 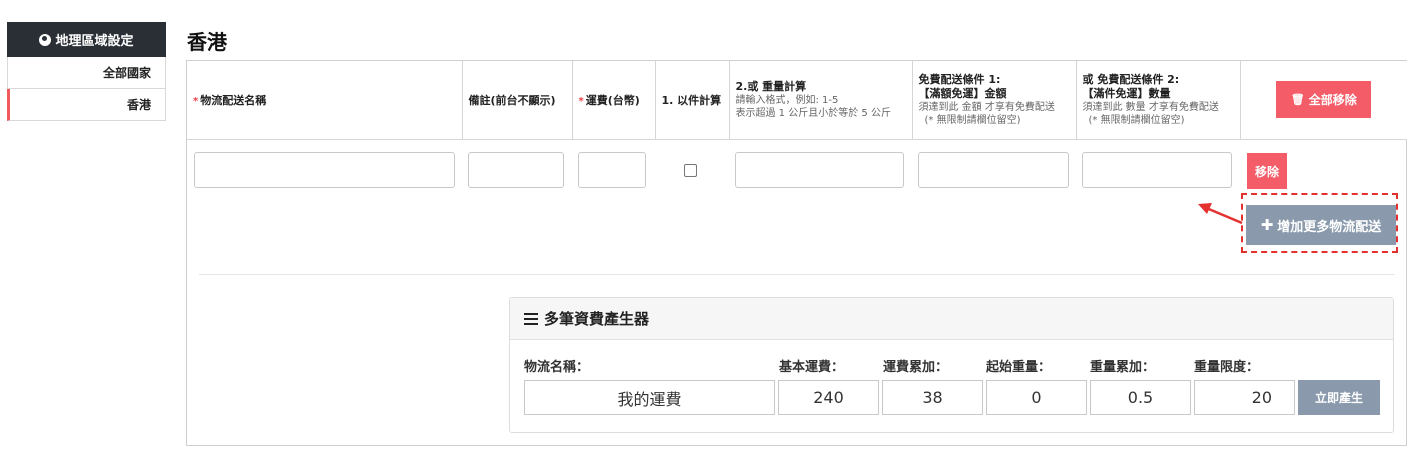 I want to click on weight-range-input, so click(x=819, y=170).